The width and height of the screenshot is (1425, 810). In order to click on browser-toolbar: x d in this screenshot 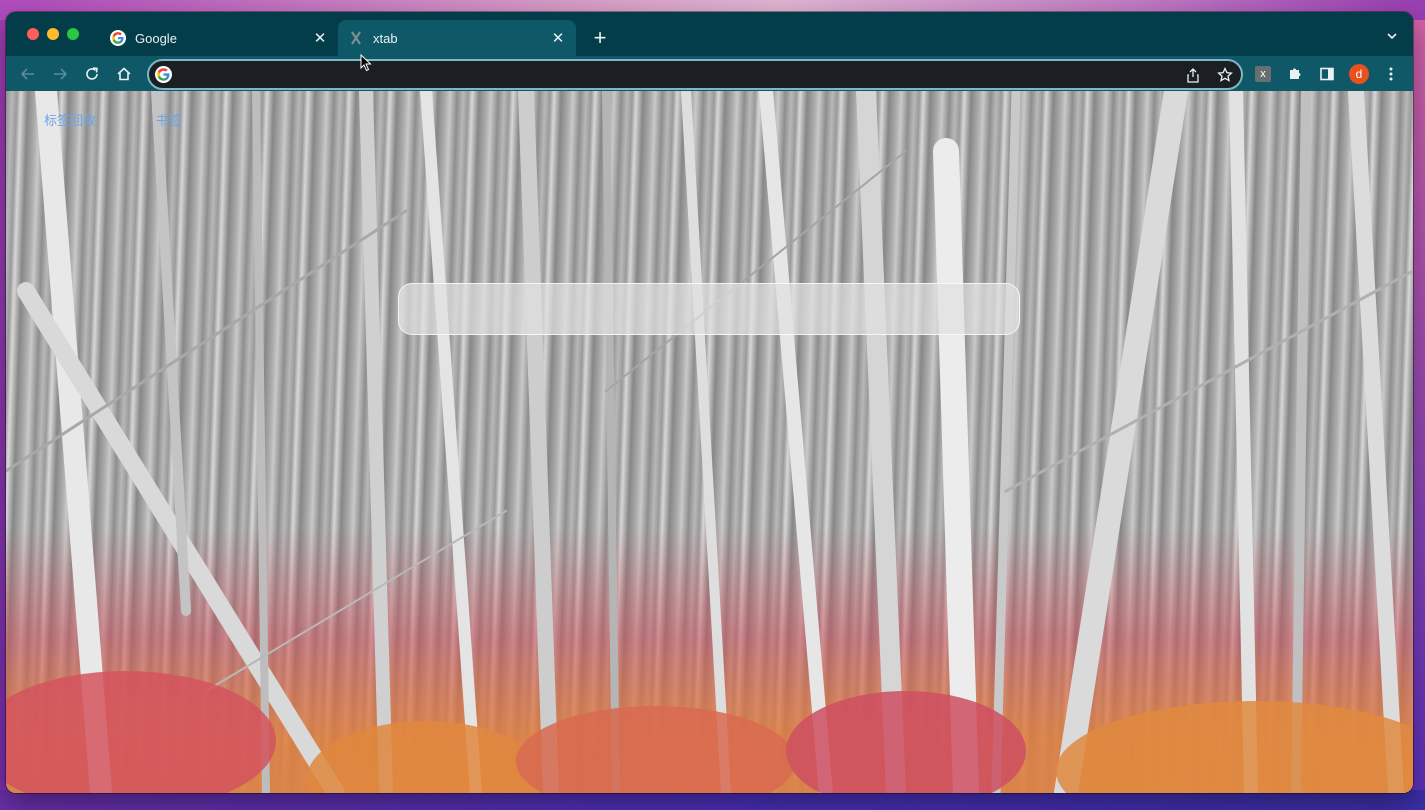, I will do `click(709, 73)`.